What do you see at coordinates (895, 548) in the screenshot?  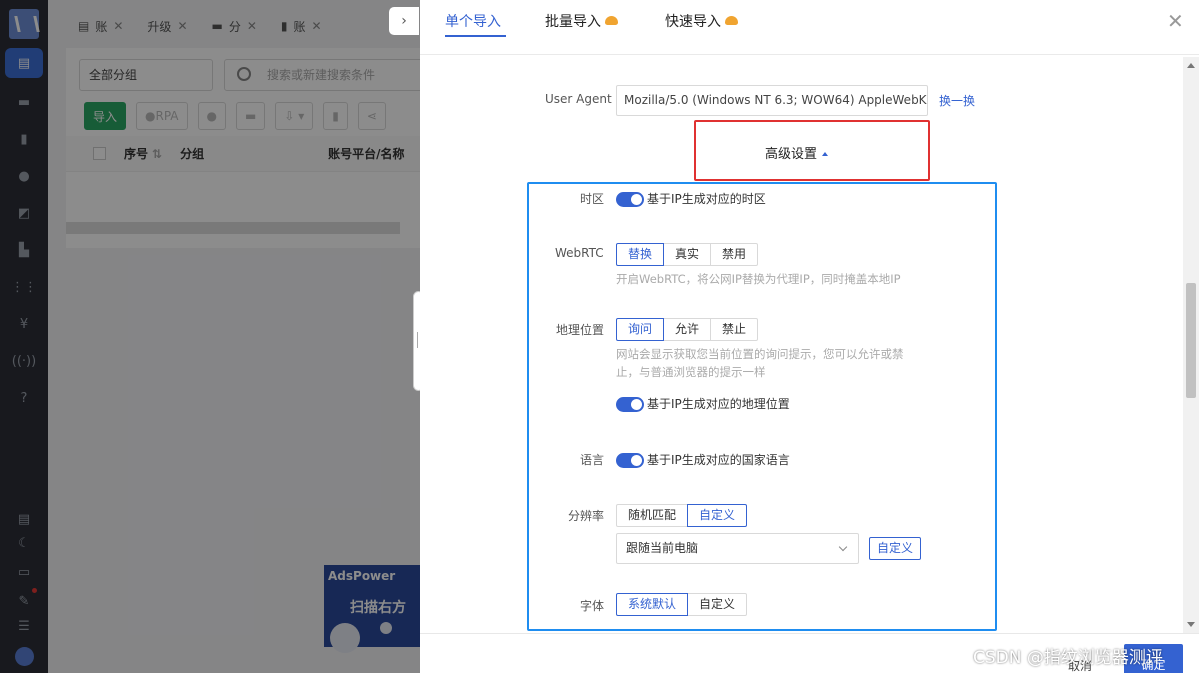 I see `resolution-custom-button: 自定义` at bounding box center [895, 548].